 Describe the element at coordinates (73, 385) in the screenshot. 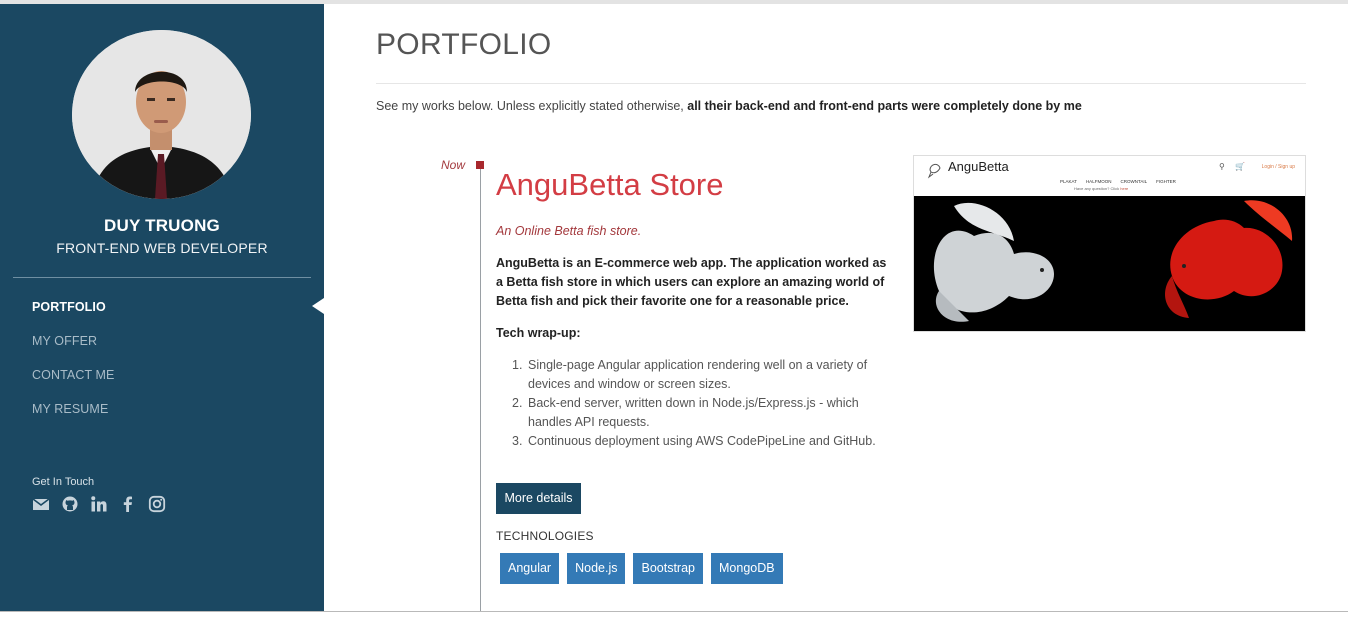

I see `nav-item-contact-me: CONTACT ME` at that location.